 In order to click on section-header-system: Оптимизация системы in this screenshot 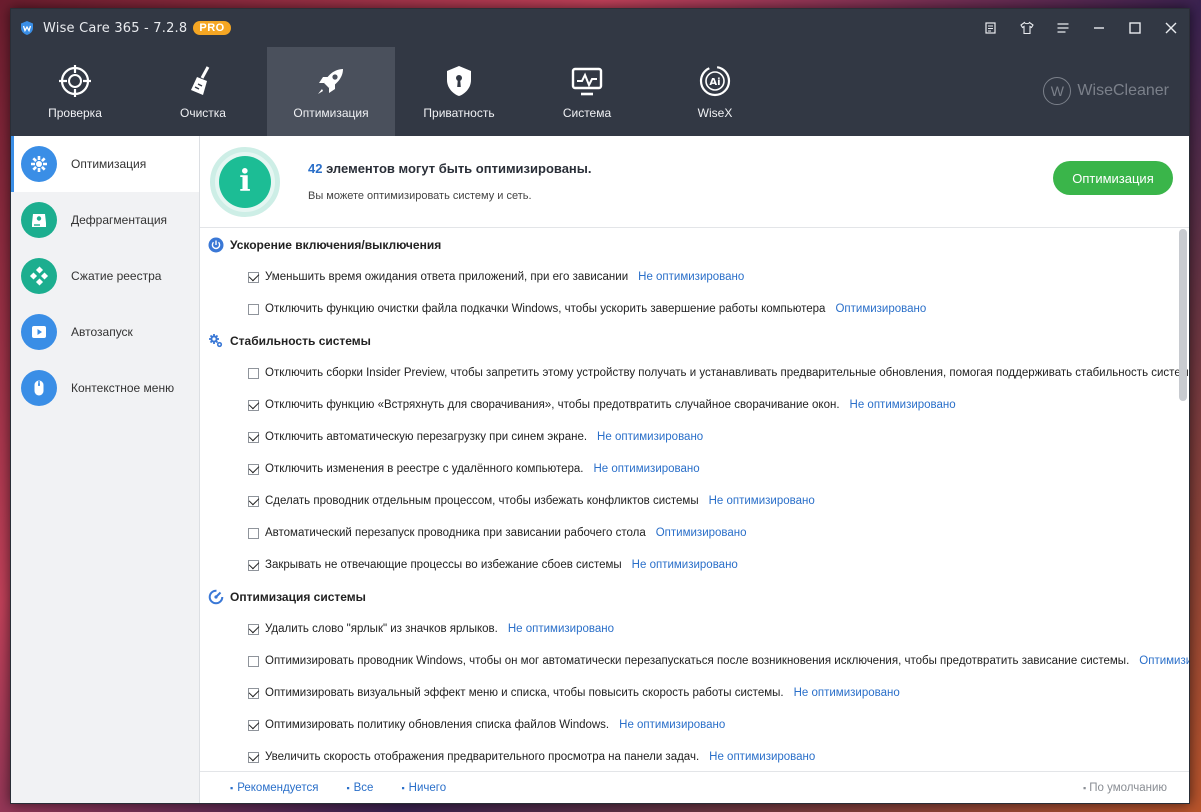, I will do `click(694, 597)`.